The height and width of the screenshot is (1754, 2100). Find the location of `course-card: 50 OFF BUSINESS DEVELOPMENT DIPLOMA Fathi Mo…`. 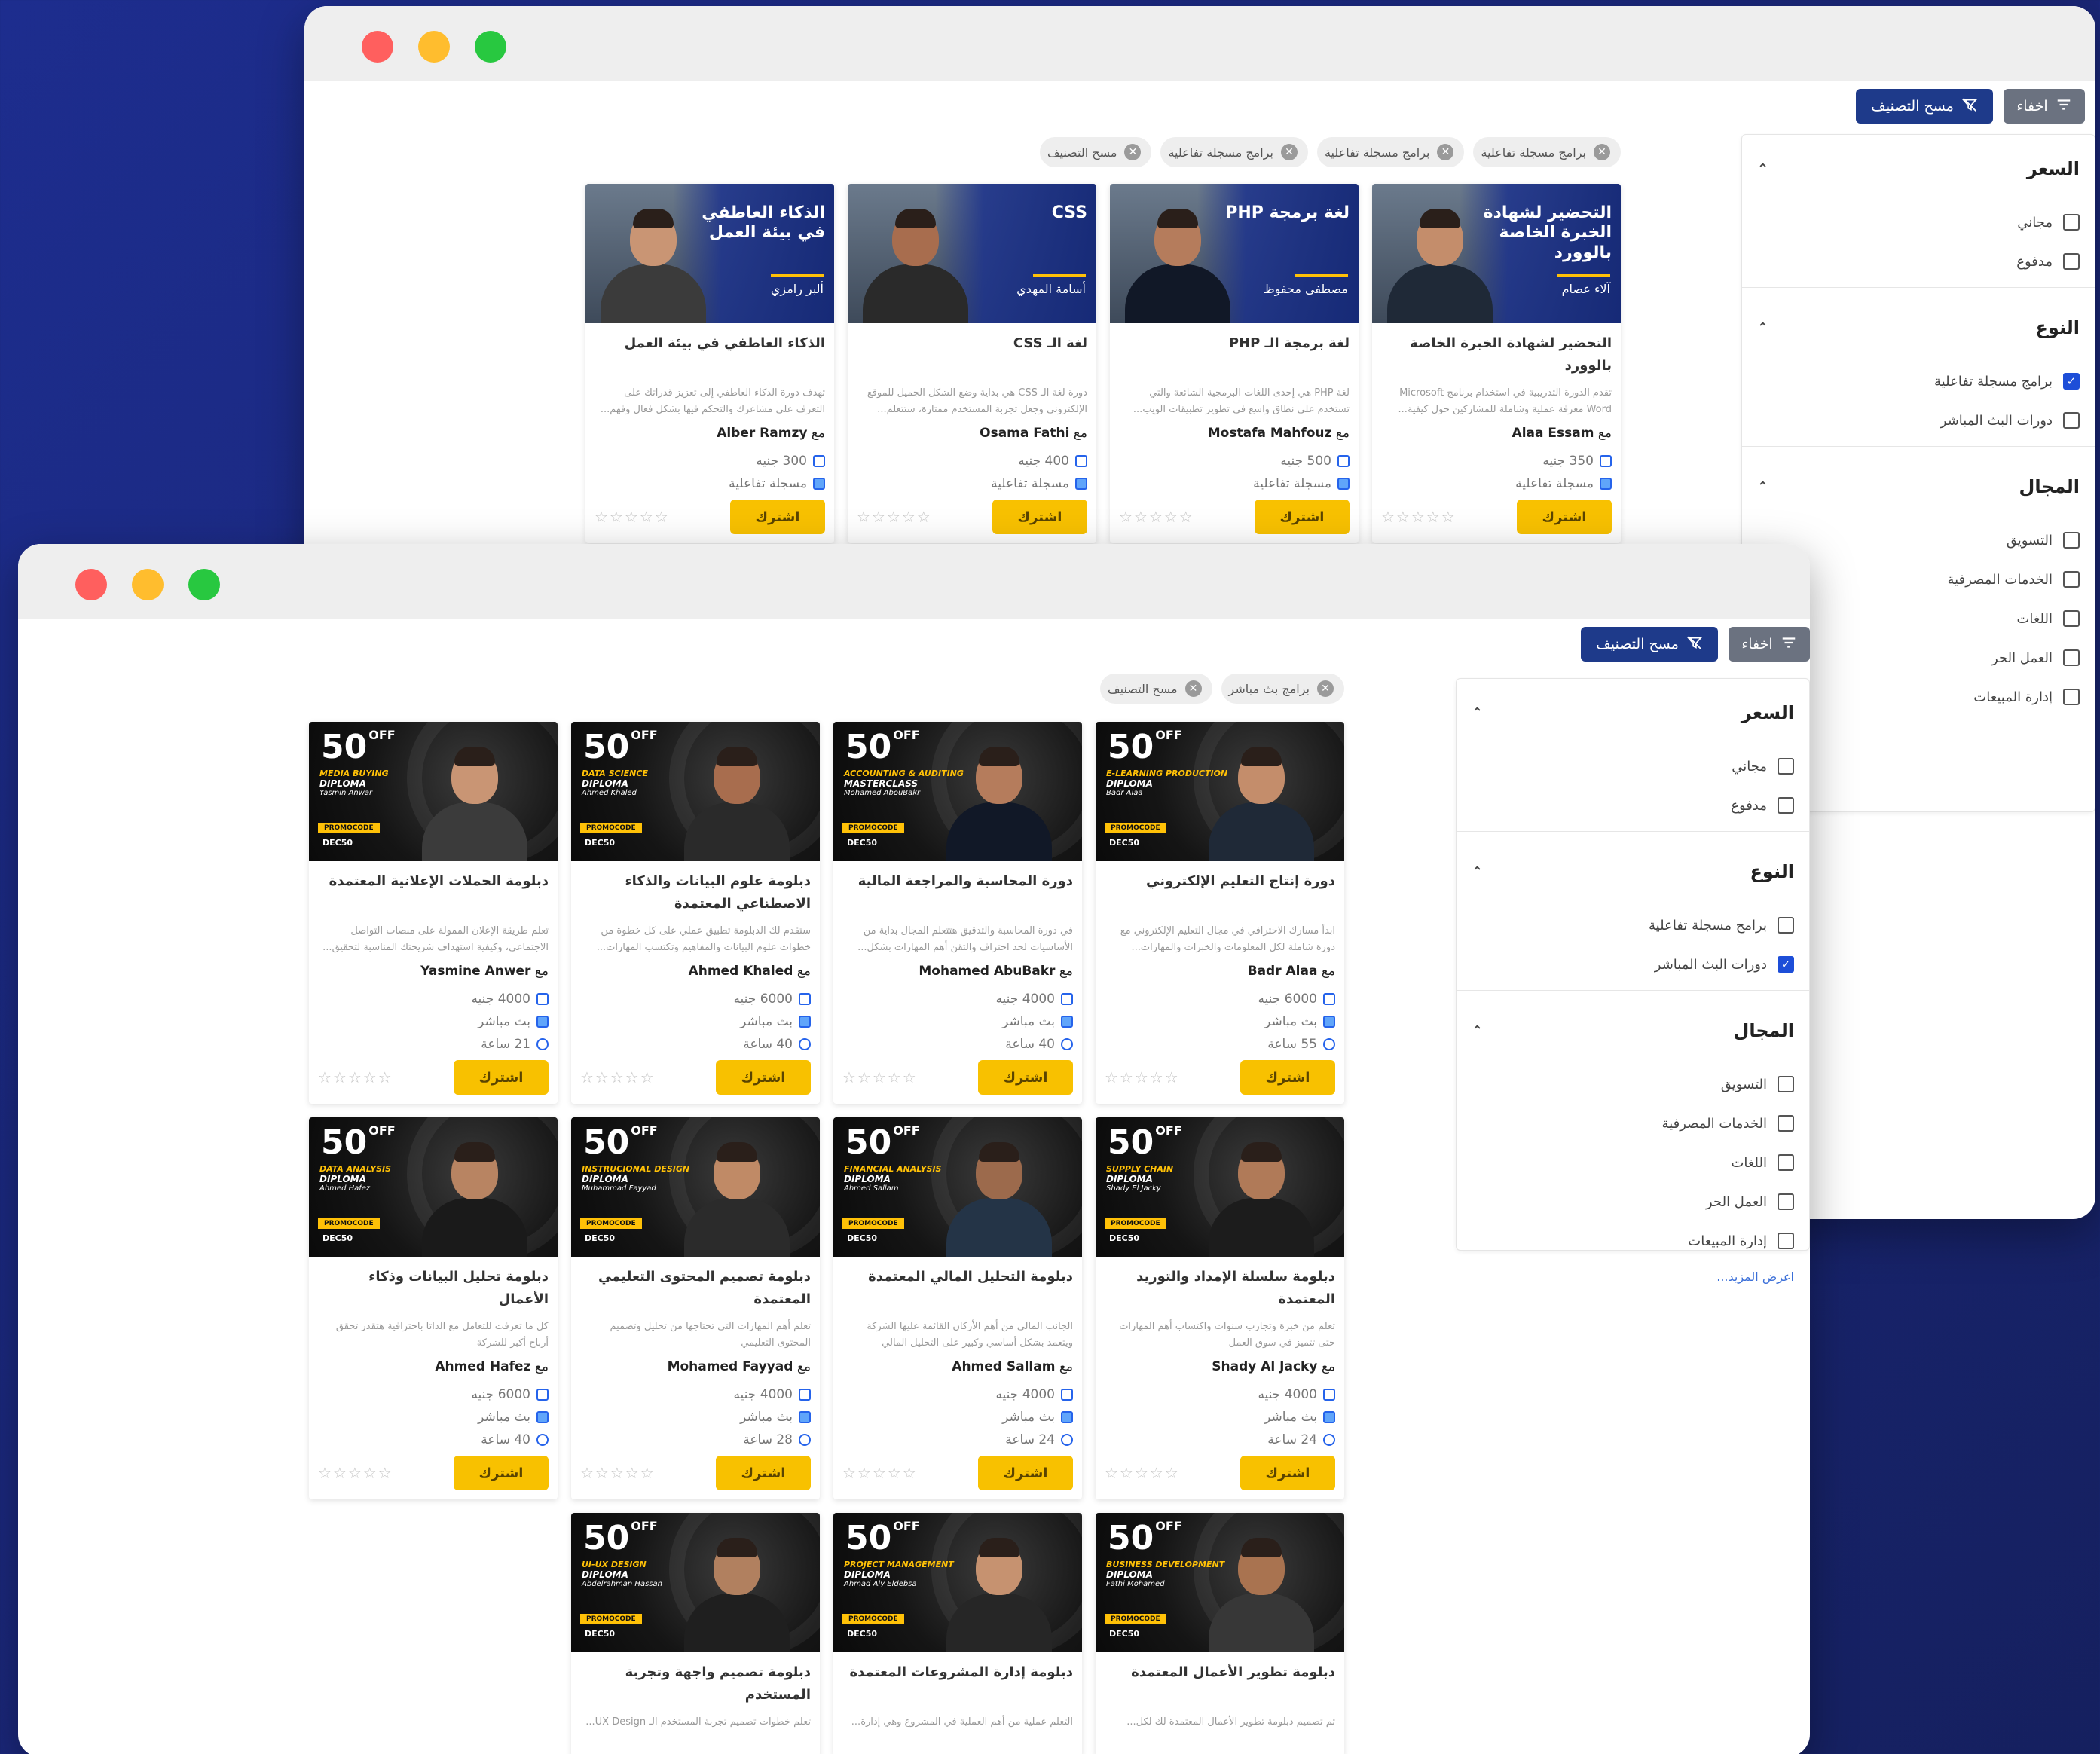

course-card: 50 OFF BUSINESS DEVELOPMENT DIPLOMA Fathi Mo… is located at coordinates (1220, 1633).